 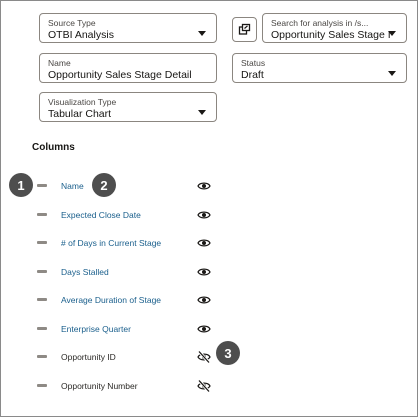 I want to click on column-row: Enterprise Quarter, so click(x=209, y=329).